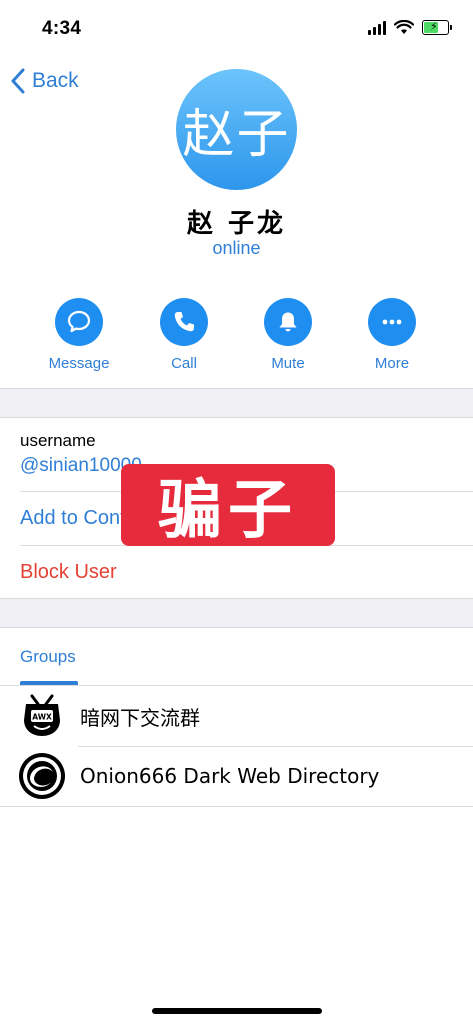 This screenshot has width=473, height=1024. What do you see at coordinates (236, 129) in the screenshot?
I see `profile-avatar: 赵子` at bounding box center [236, 129].